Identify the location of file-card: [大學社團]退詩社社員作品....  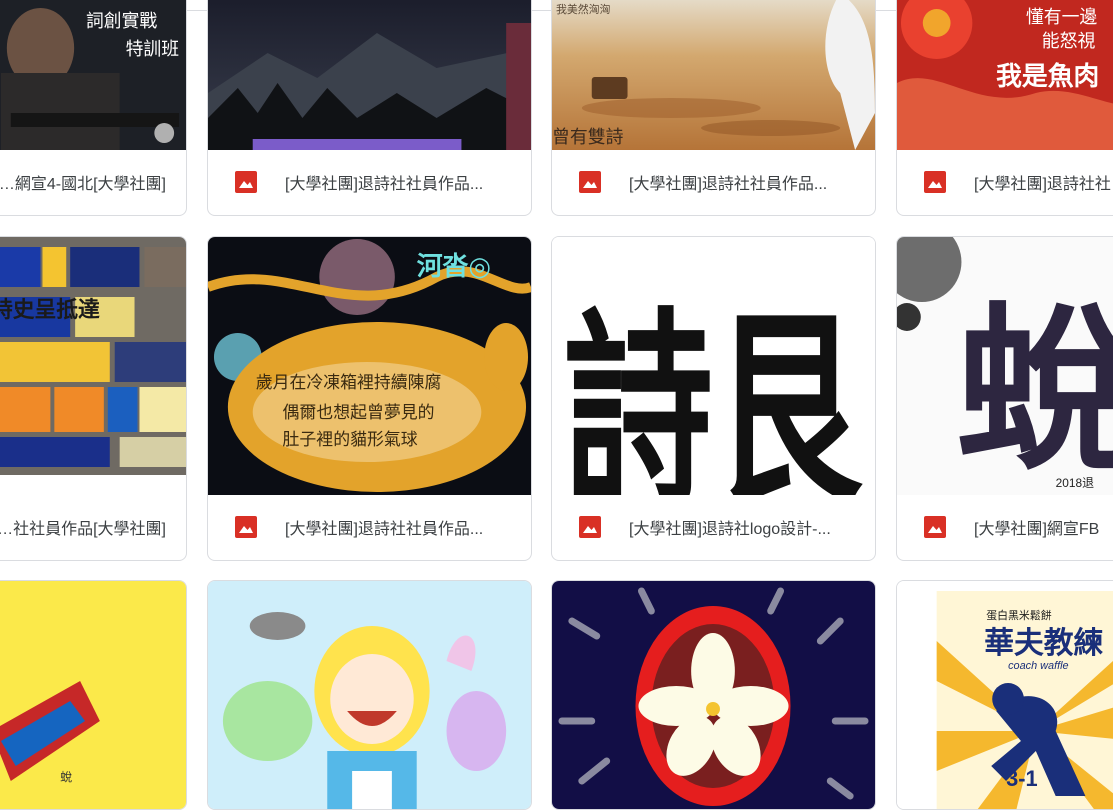
(369, 108).